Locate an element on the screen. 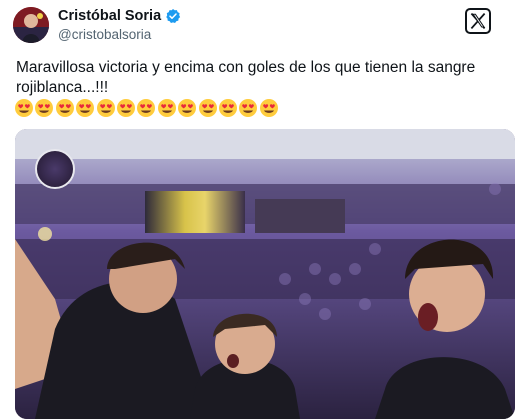 This screenshot has width=530, height=419. author-display-name: Cristóbal Soria is located at coordinates (109, 16).